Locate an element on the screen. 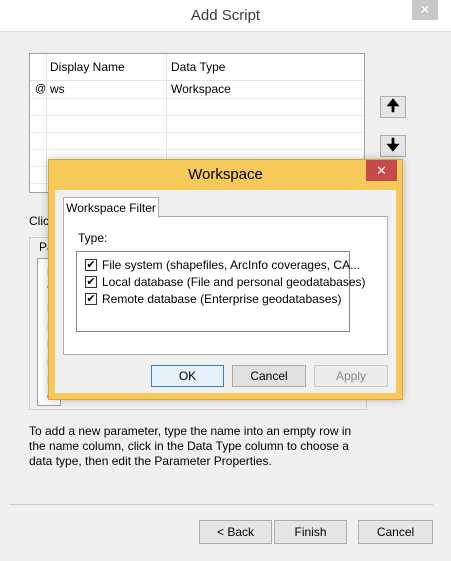 This screenshot has width=451, height=561. back-button: < Back is located at coordinates (235, 532).